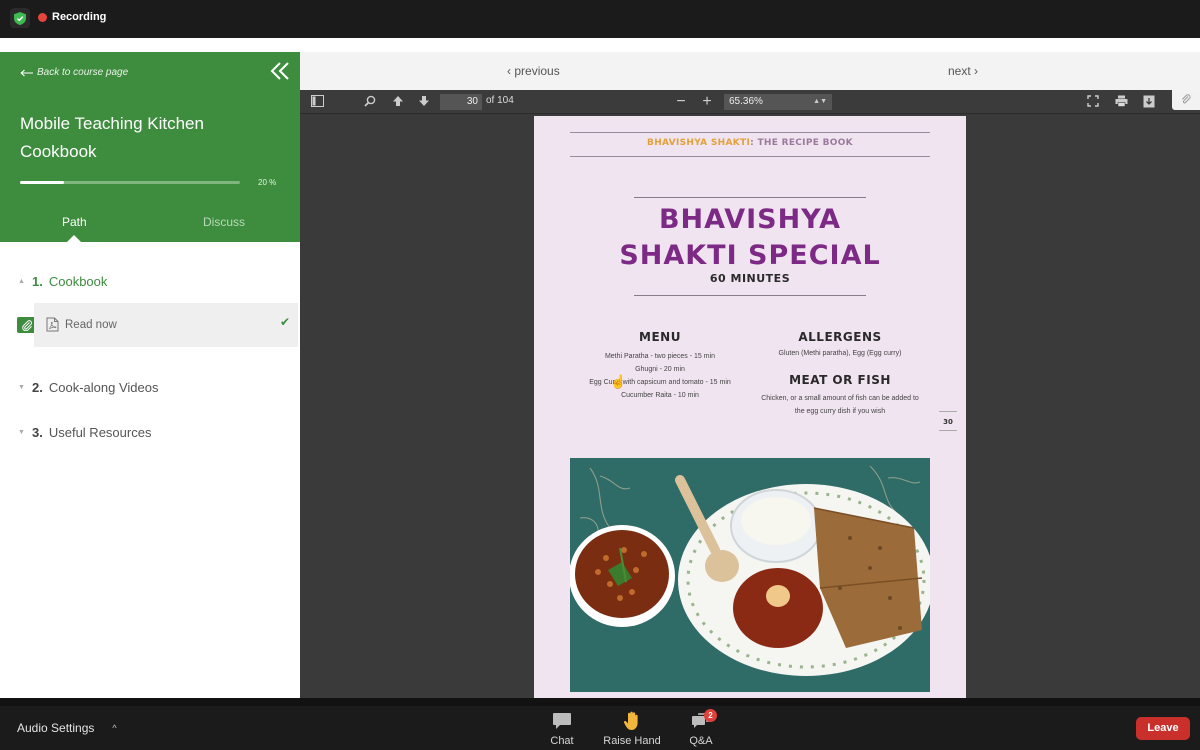 This screenshot has height=750, width=1200. I want to click on active-tab-indicator, so click(74, 238).